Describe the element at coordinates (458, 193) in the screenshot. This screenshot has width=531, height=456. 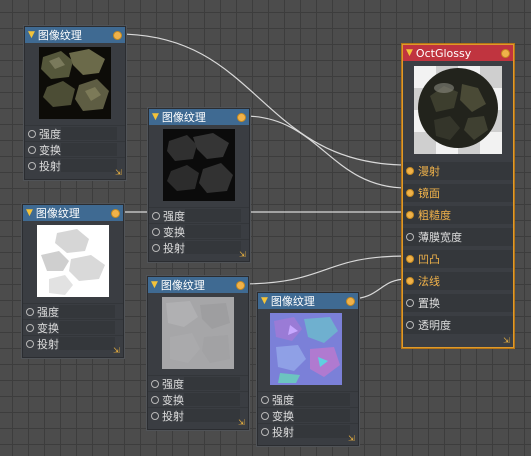
I see `input-specular: 镜面` at that location.